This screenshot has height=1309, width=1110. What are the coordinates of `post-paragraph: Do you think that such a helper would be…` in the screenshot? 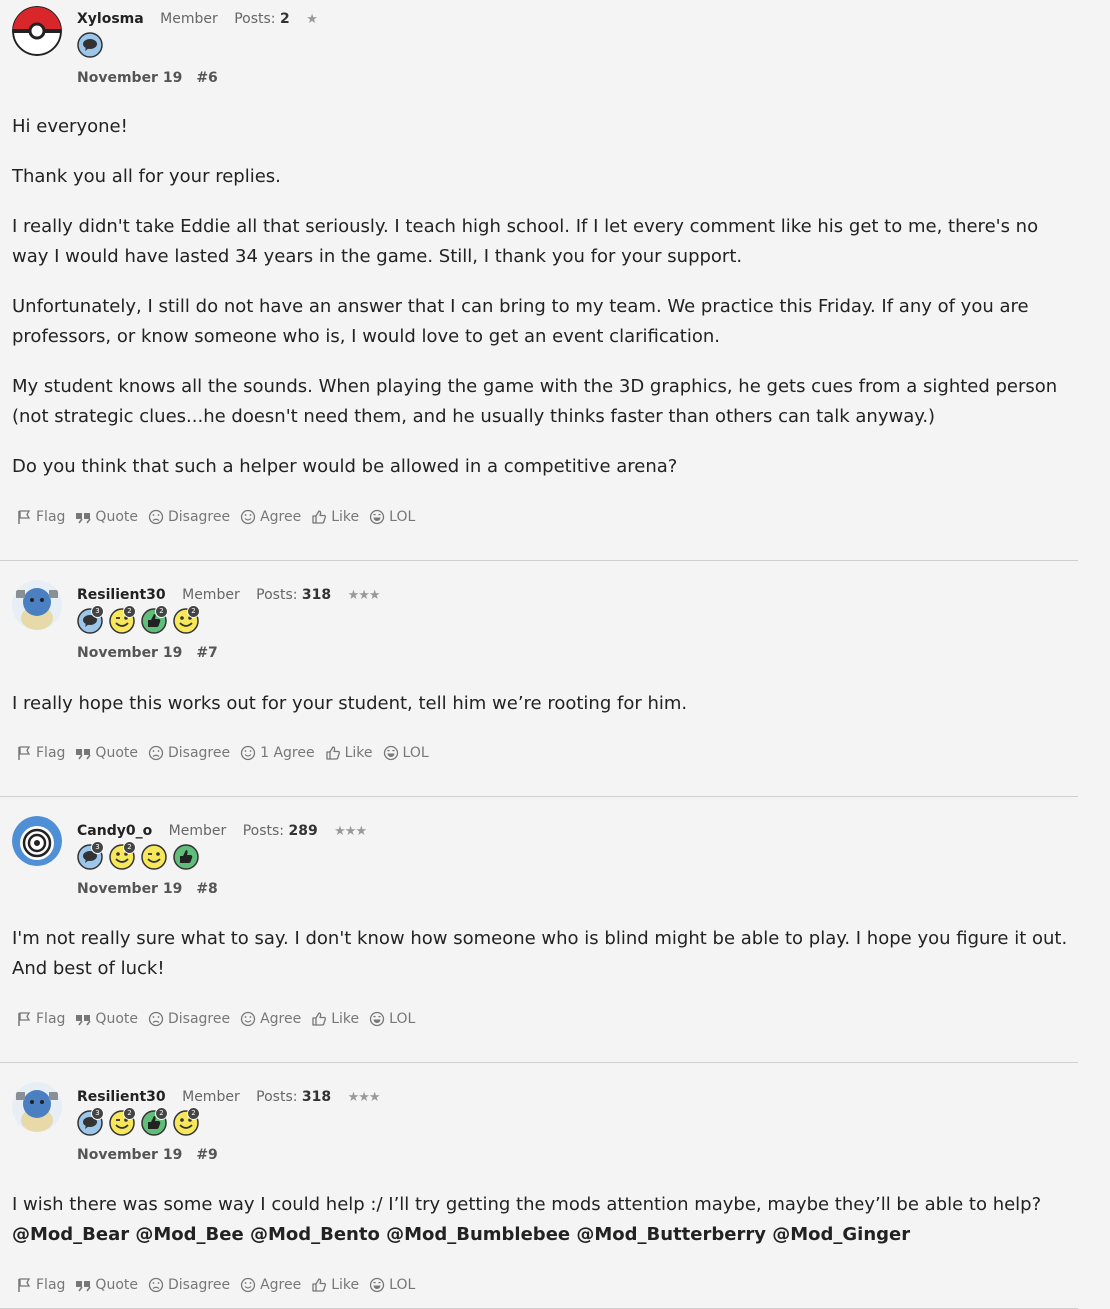 It's located at (345, 466).